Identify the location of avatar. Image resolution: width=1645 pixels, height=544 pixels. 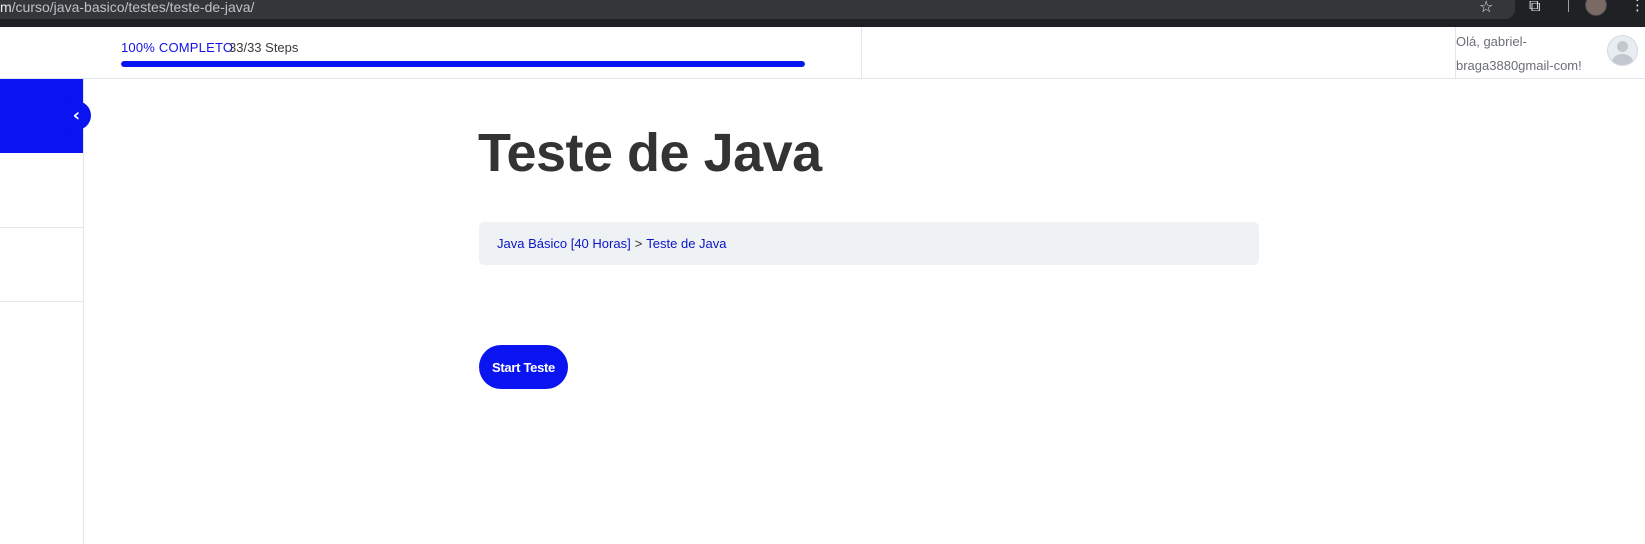
(1622, 50).